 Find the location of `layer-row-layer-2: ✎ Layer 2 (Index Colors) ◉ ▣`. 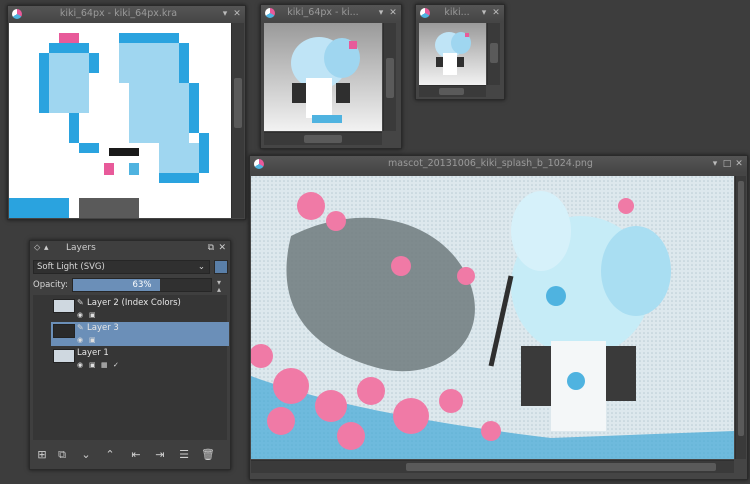

layer-row-layer-2: ✎ Layer 2 (Index Colors) ◉ ▣ is located at coordinates (140, 309).